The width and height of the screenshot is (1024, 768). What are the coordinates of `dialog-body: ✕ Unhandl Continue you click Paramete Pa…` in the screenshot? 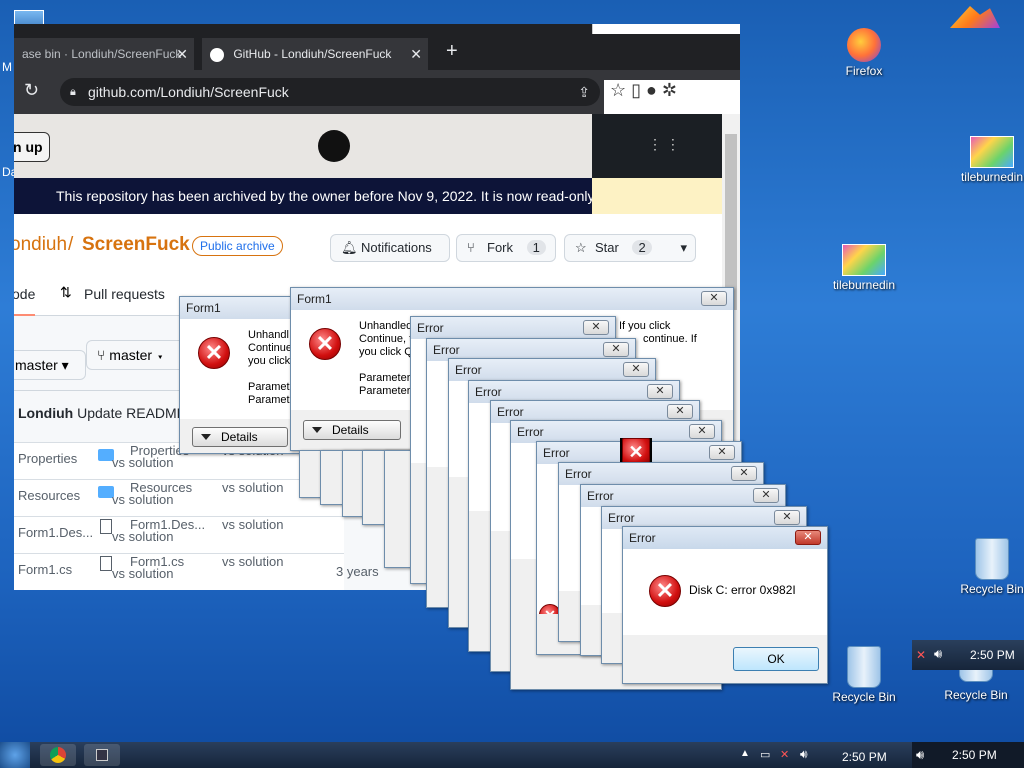 It's located at (242, 386).